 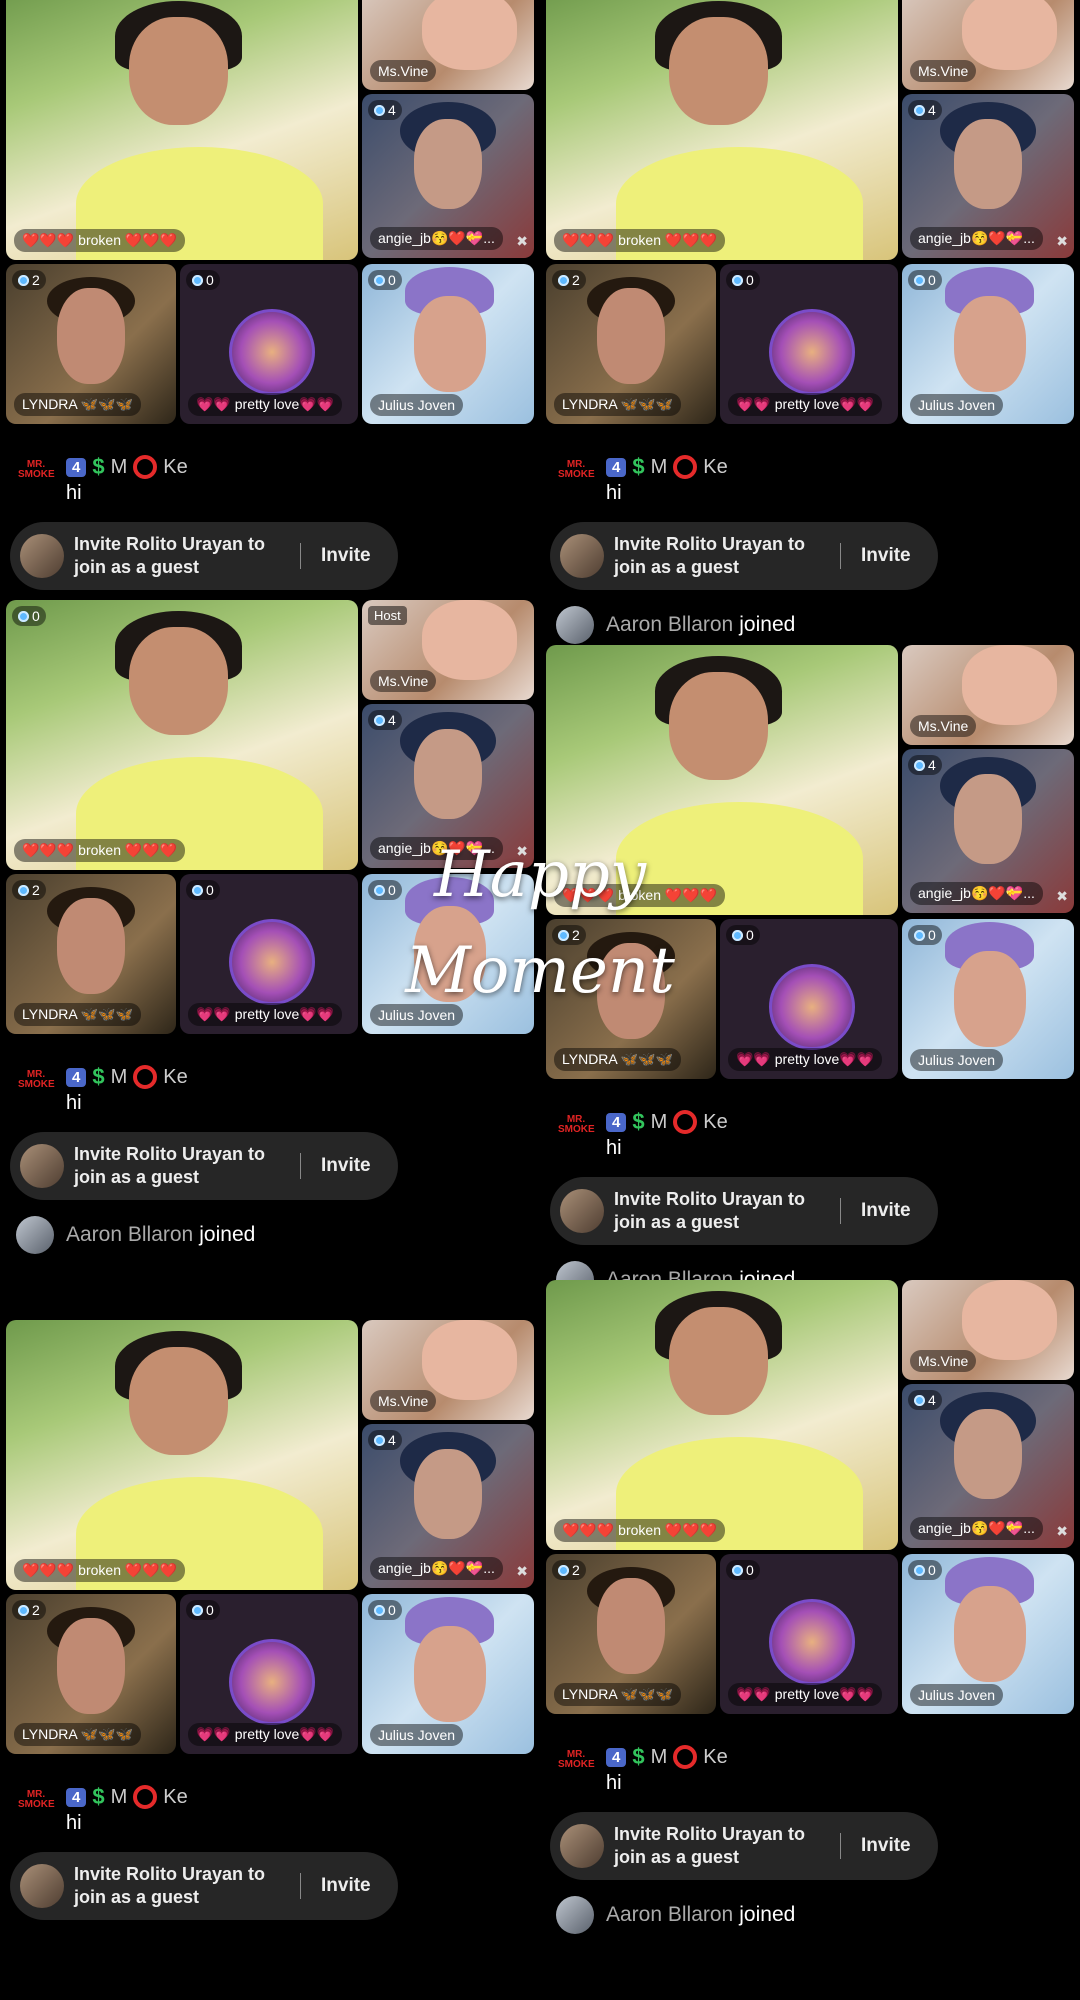 What do you see at coordinates (227, 1234) in the screenshot?
I see `joined-action: joined` at bounding box center [227, 1234].